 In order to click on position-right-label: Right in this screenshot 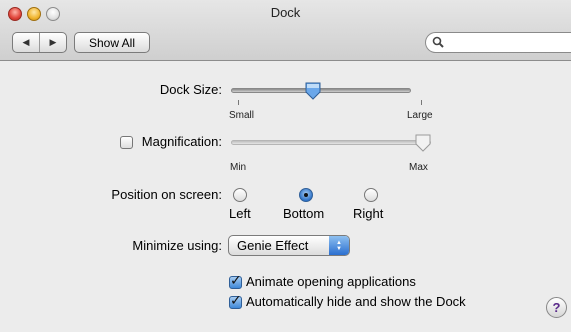, I will do `click(368, 213)`.